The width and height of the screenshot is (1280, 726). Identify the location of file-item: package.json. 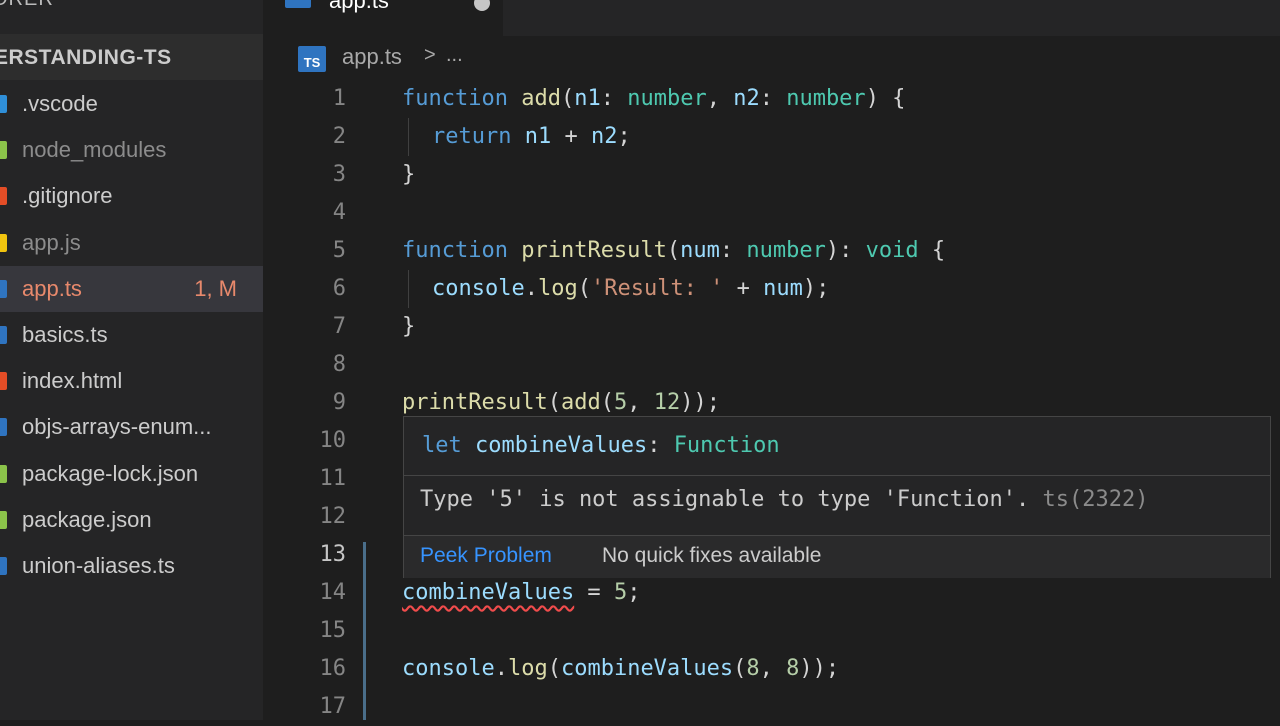
(131, 520).